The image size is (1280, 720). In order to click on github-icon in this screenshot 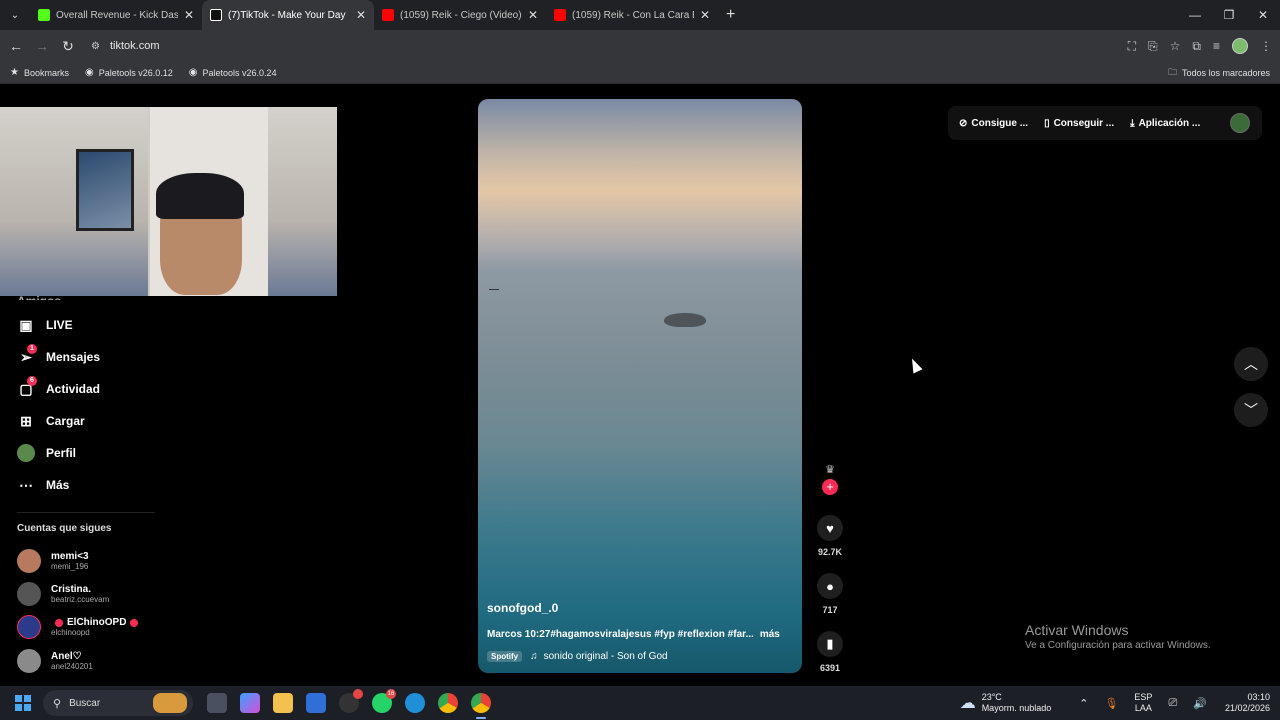, I will do `click(351, 701)`.